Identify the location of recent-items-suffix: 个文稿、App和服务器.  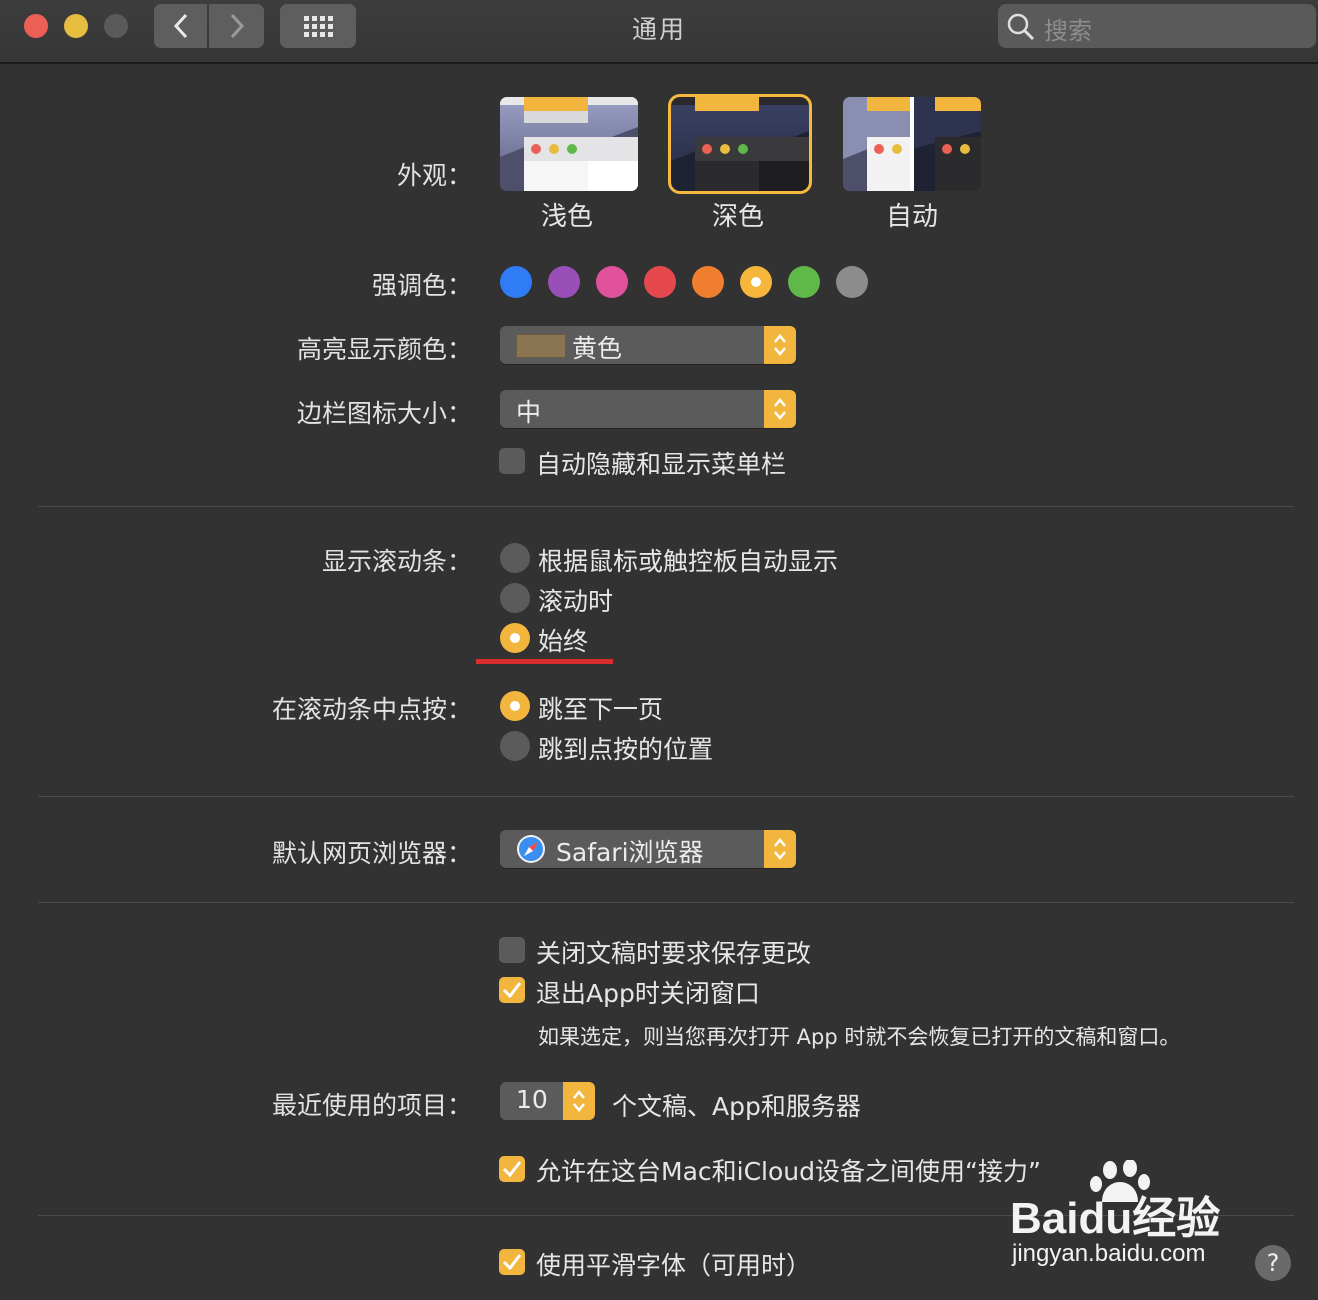
(736, 1106).